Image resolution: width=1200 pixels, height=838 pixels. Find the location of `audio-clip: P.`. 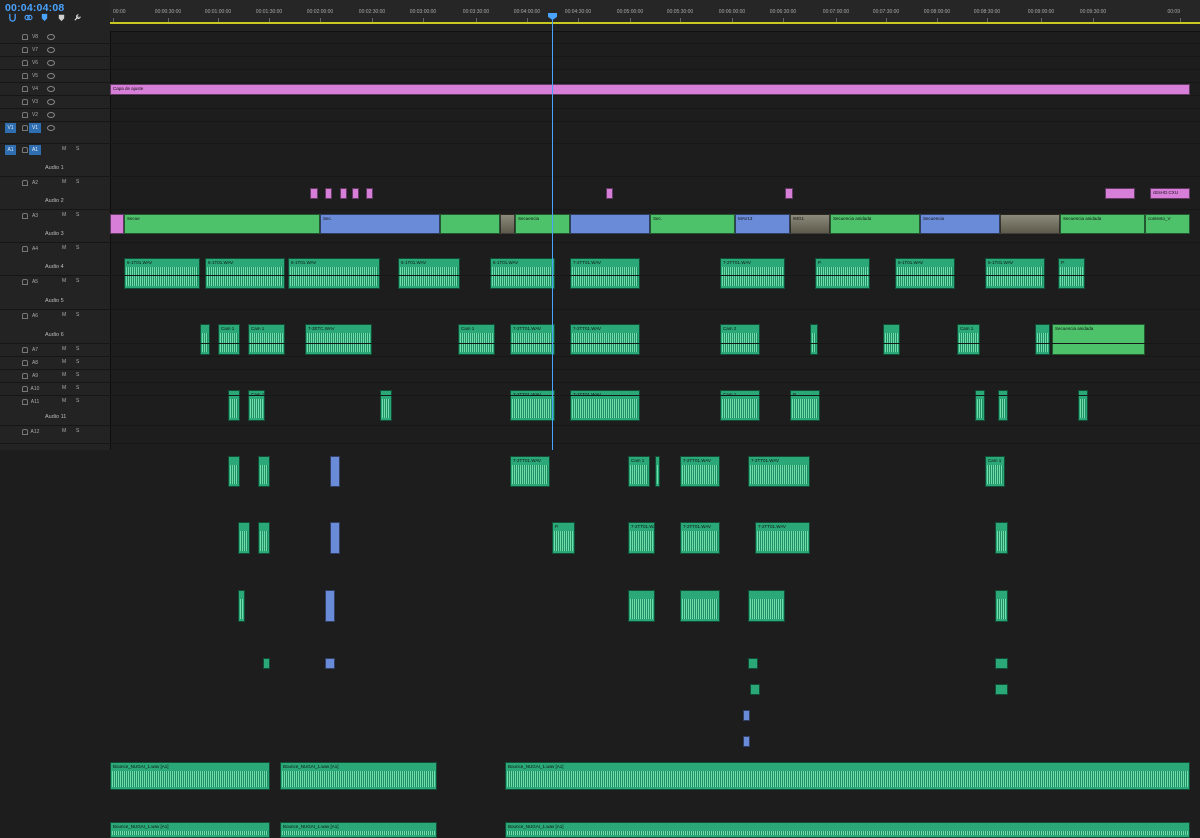

audio-clip: P. is located at coordinates (563, 538).